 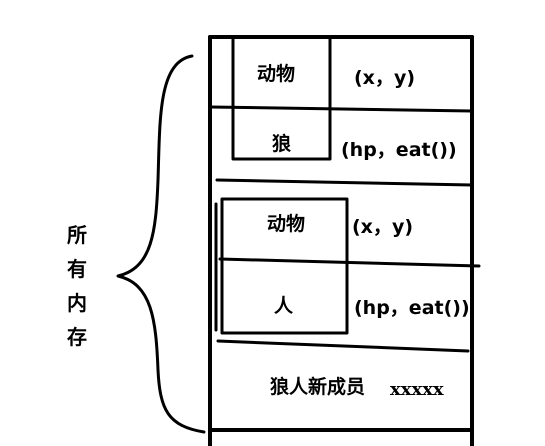 I want to click on block2-child-label: 人, so click(x=284, y=306).